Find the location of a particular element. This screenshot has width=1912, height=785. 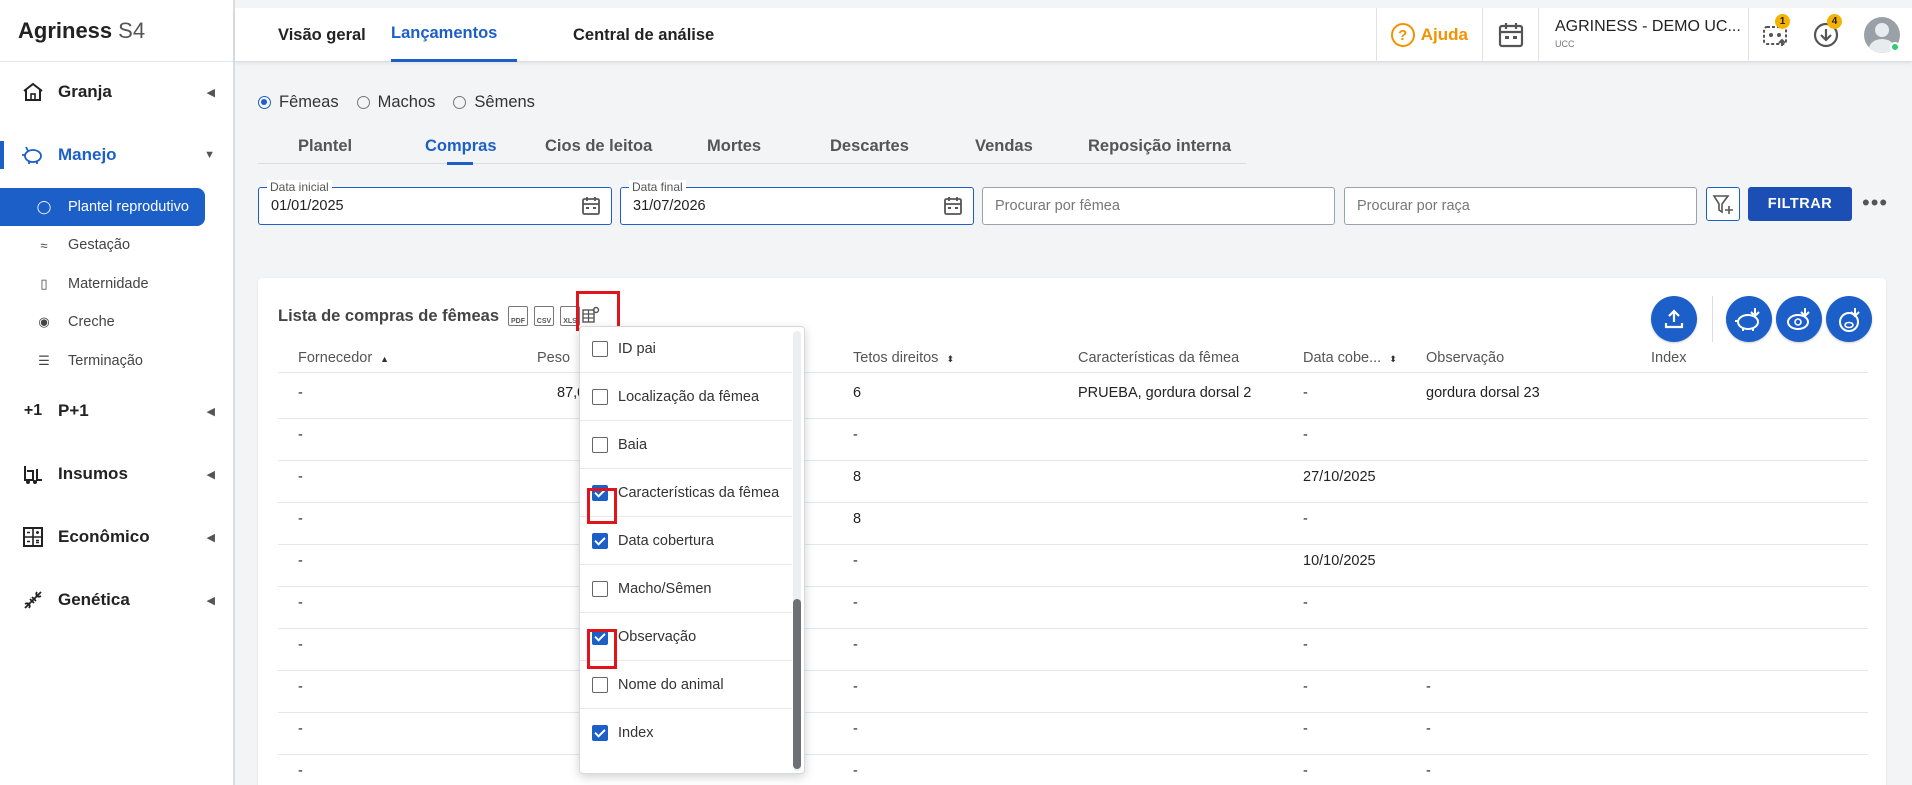

upload-icon is located at coordinates (1674, 319).